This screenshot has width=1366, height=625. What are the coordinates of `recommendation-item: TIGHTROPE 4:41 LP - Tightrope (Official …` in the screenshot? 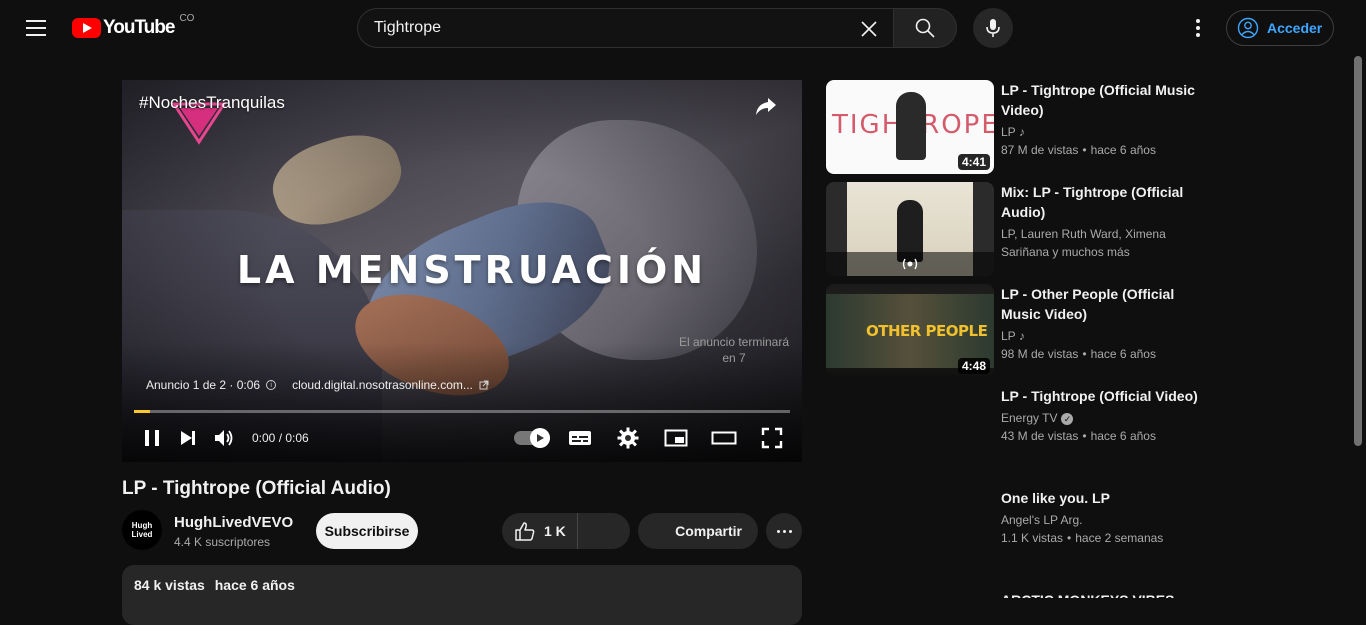 It's located at (1016, 128).